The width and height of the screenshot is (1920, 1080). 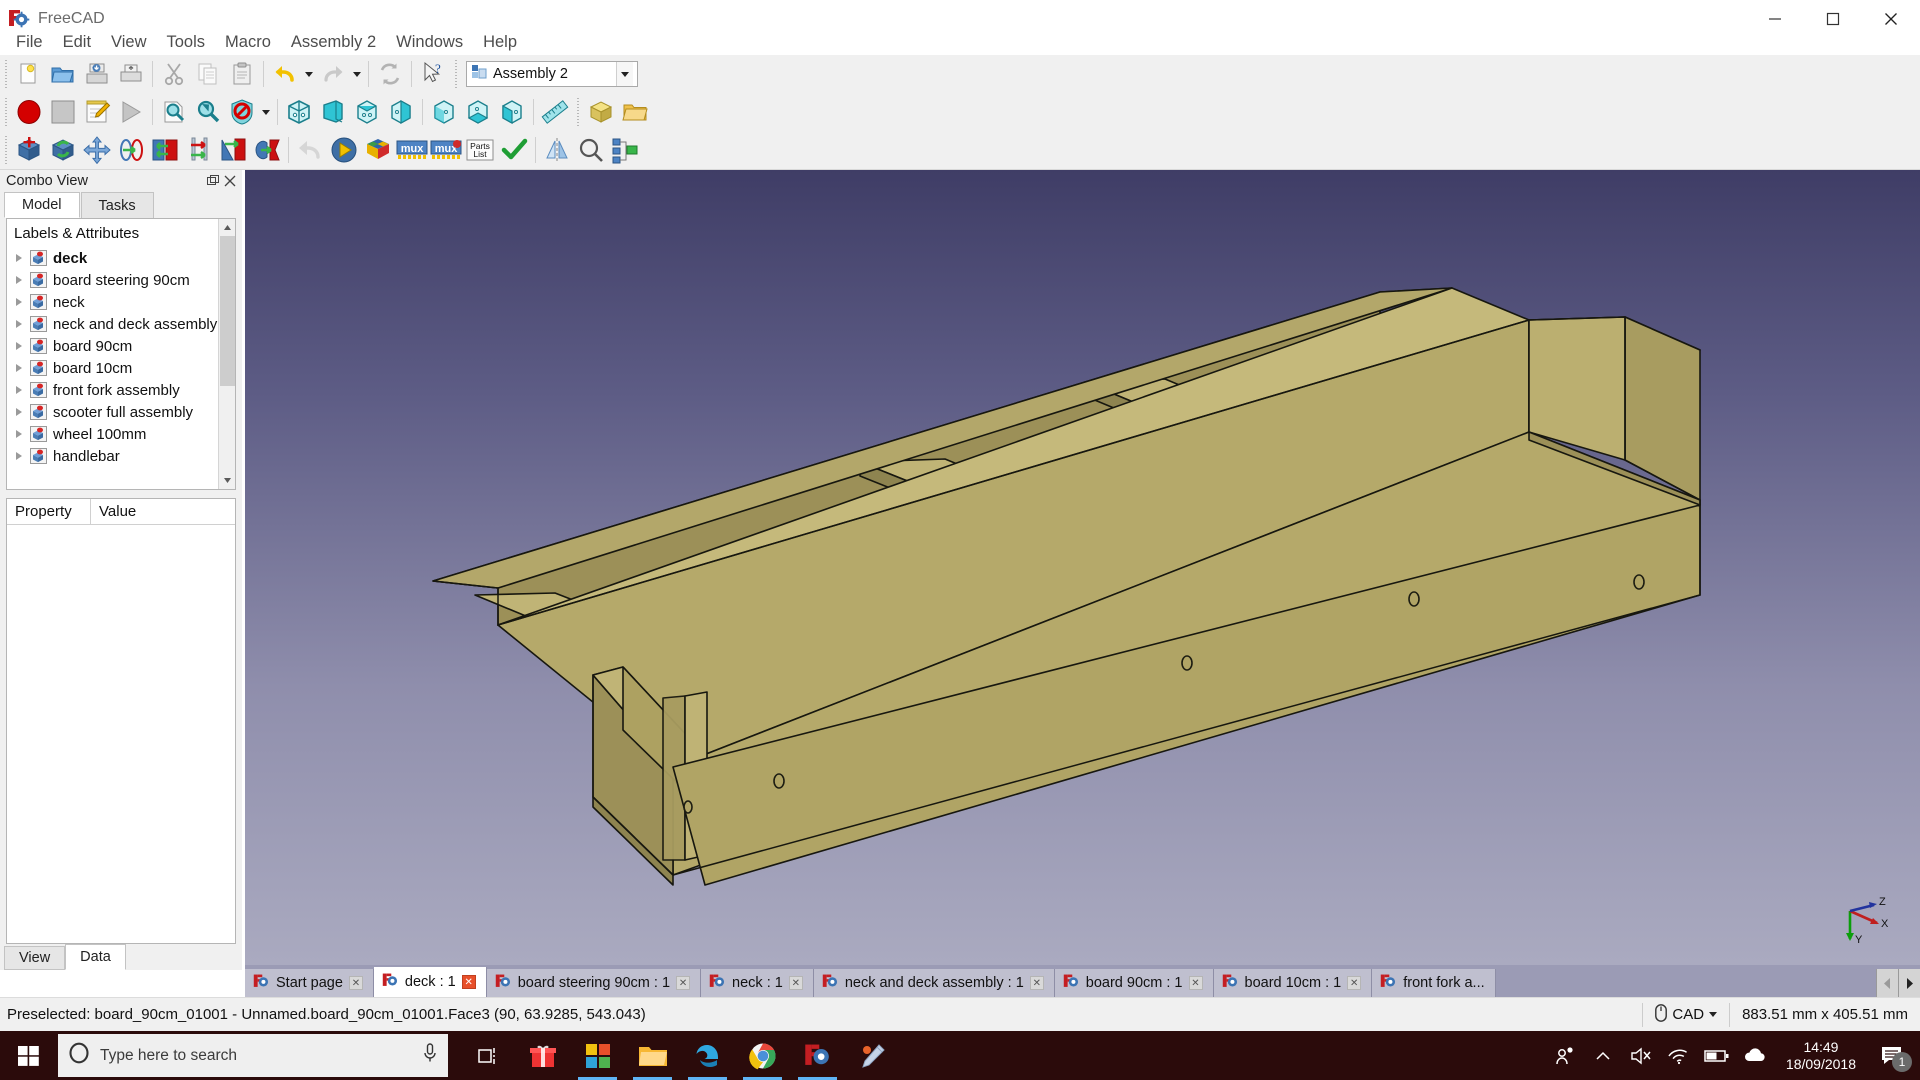 What do you see at coordinates (309, 74) in the screenshot?
I see `undo-dropdown-caret` at bounding box center [309, 74].